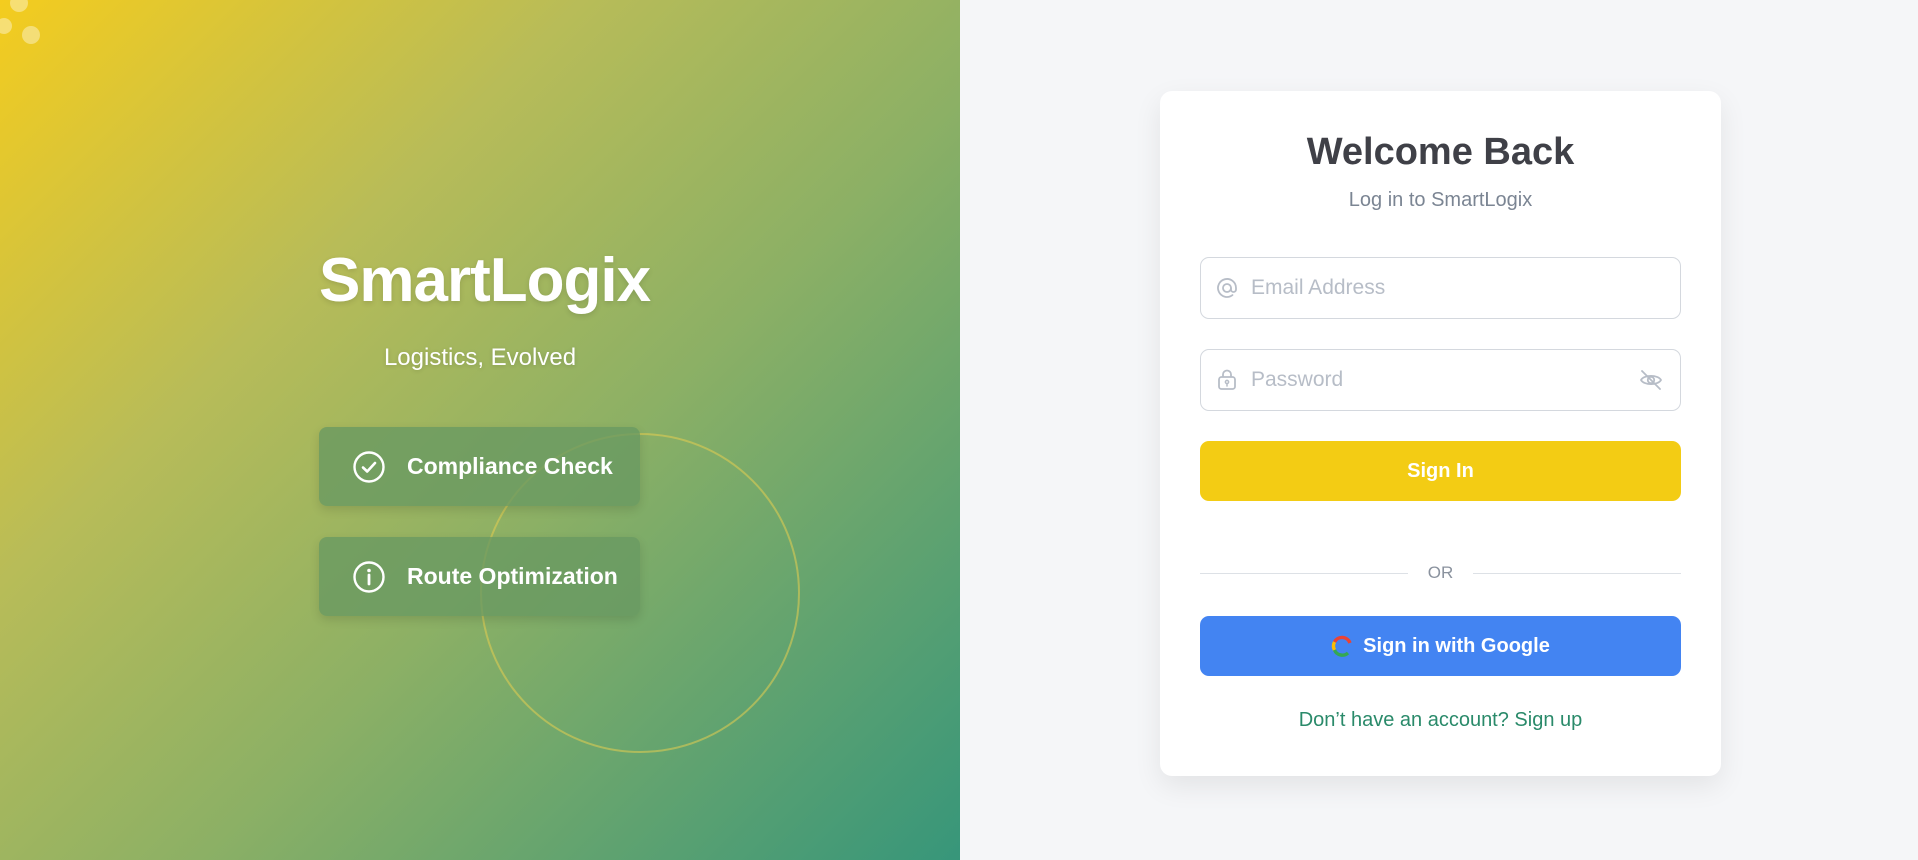 This screenshot has width=1918, height=860. What do you see at coordinates (1443, 380) in the screenshot?
I see `password-input` at bounding box center [1443, 380].